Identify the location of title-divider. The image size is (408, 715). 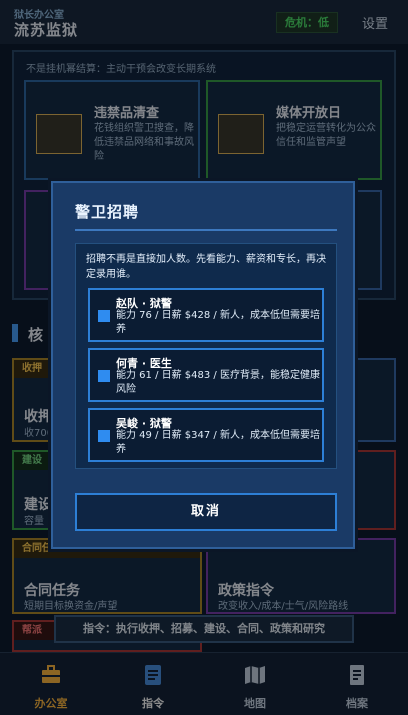
(206, 230).